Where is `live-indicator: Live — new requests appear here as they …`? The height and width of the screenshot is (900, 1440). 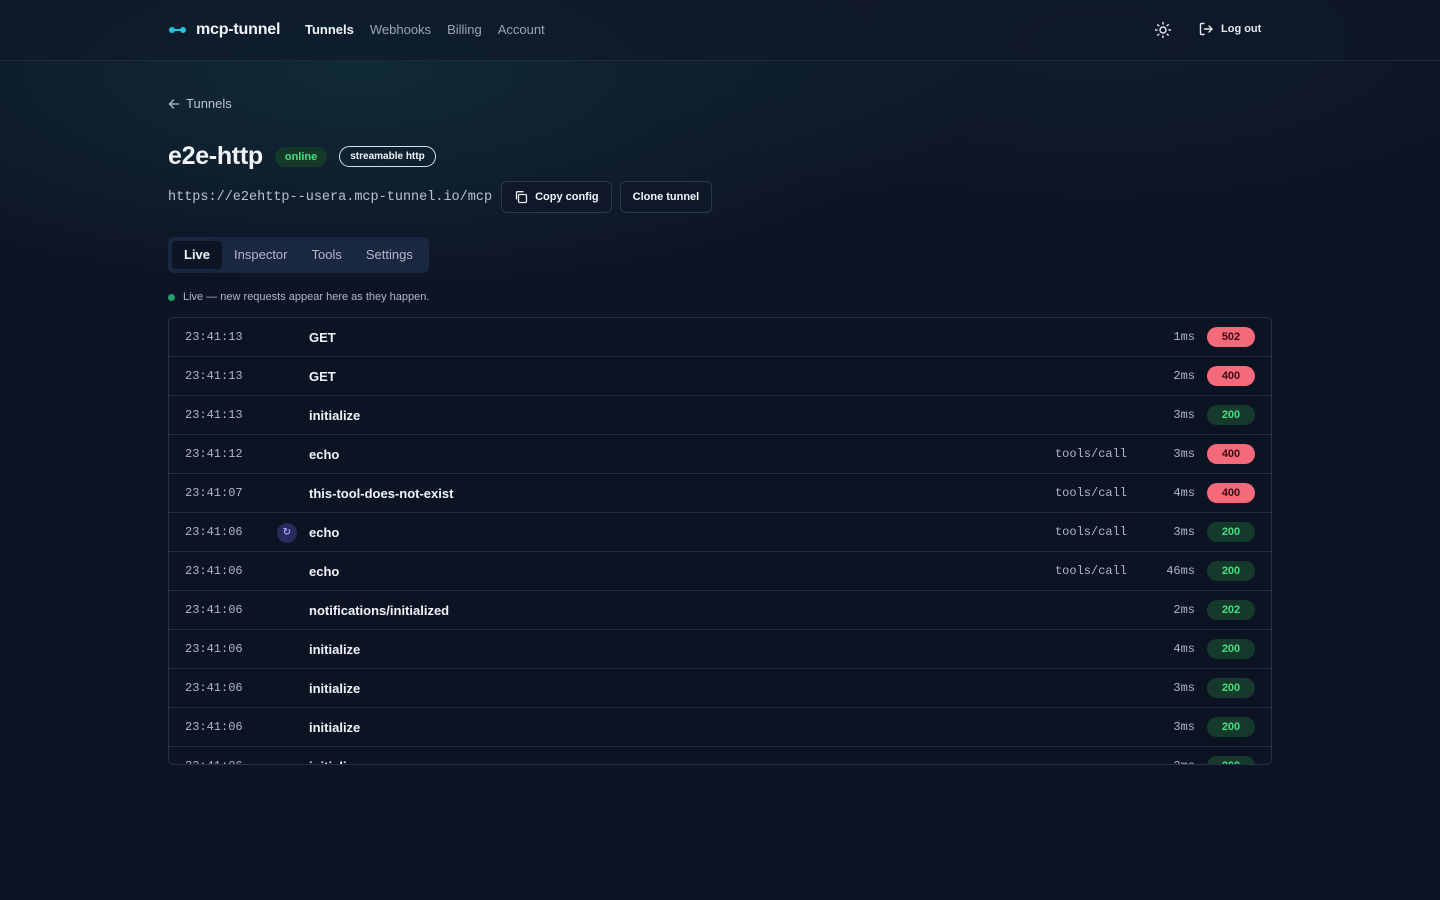 live-indicator: Live — new requests appear here as they … is located at coordinates (298, 297).